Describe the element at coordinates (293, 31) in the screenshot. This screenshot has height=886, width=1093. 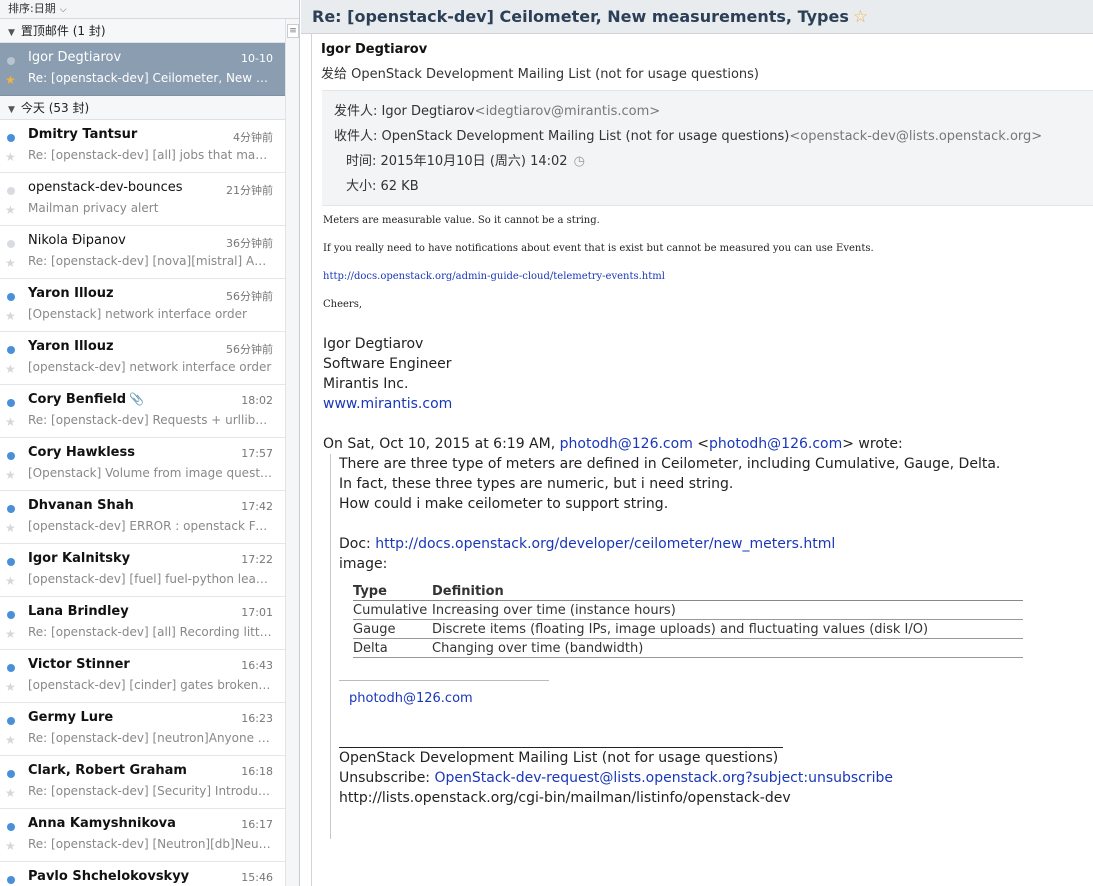
I see `list-menu-icon: ≡` at that location.